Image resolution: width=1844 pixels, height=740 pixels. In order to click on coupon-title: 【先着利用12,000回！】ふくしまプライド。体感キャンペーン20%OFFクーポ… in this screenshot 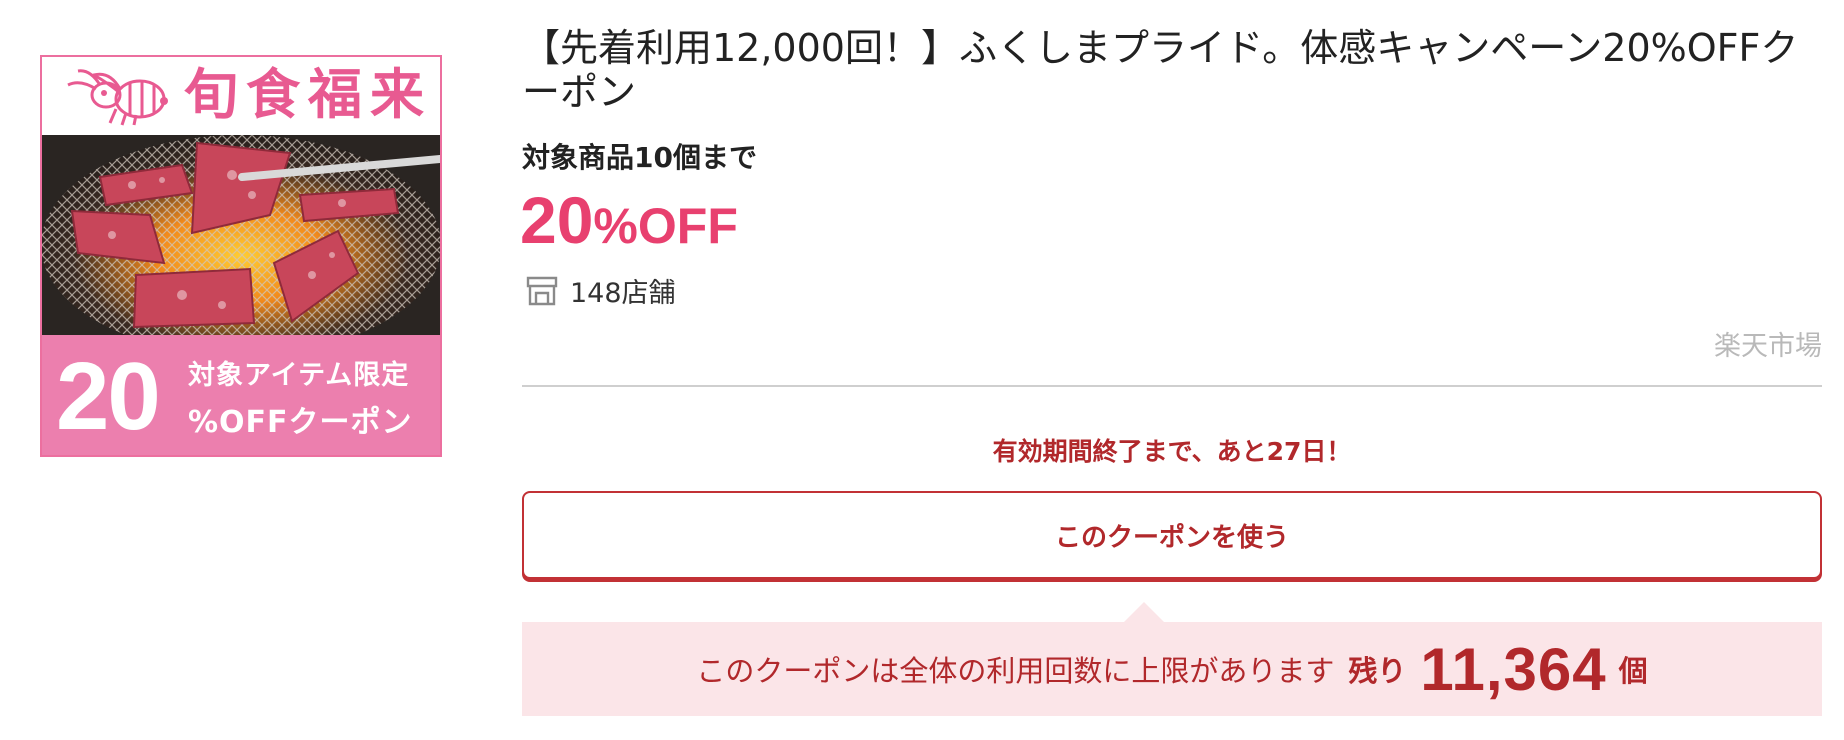, I will do `click(1172, 70)`.